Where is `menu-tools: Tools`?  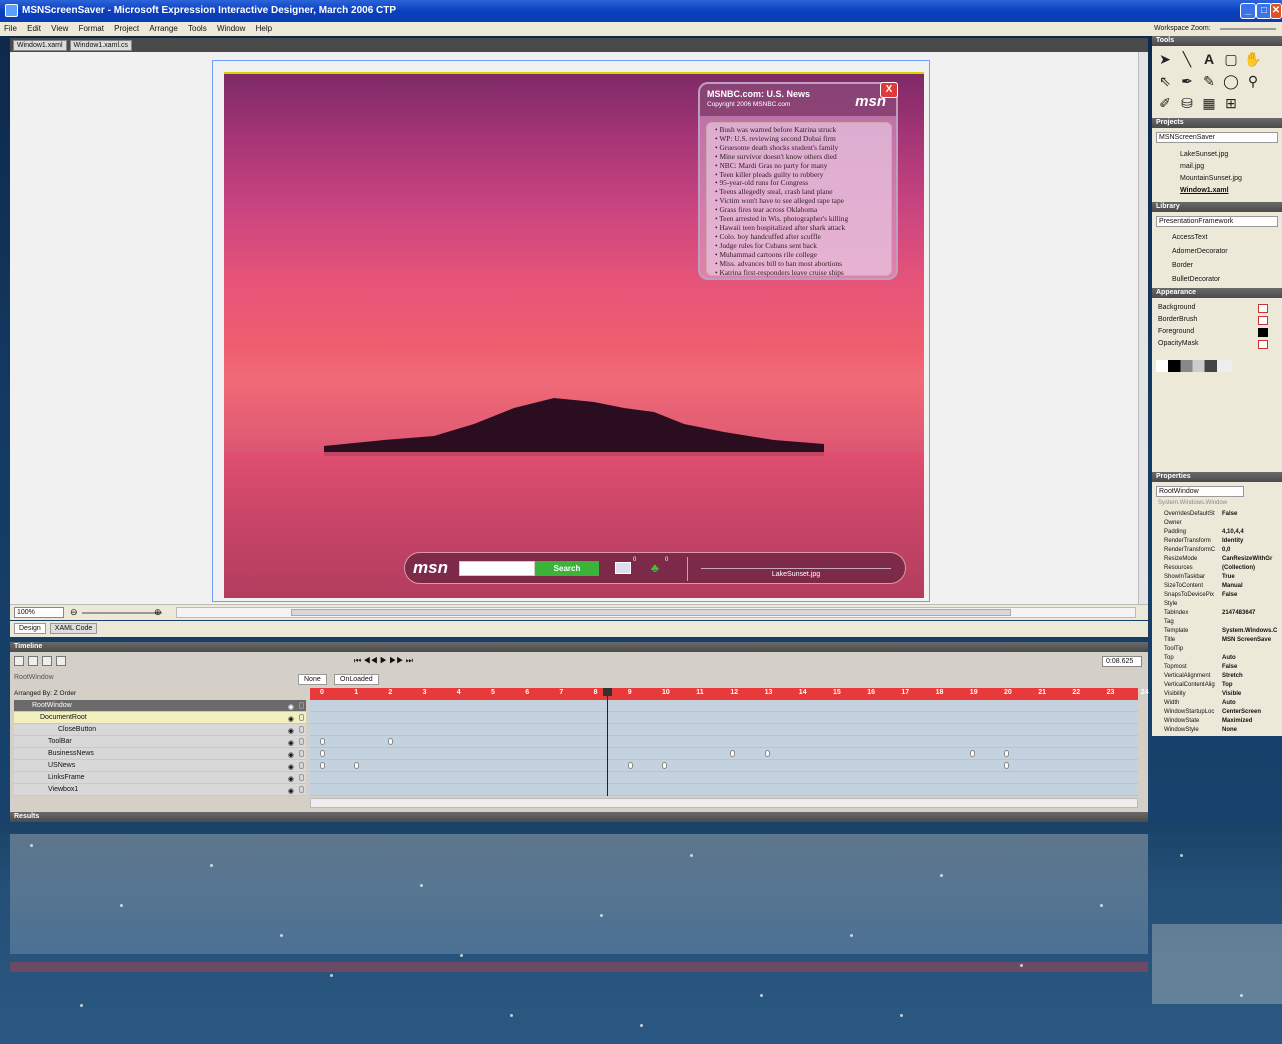
menu-tools: Tools is located at coordinates (197, 28).